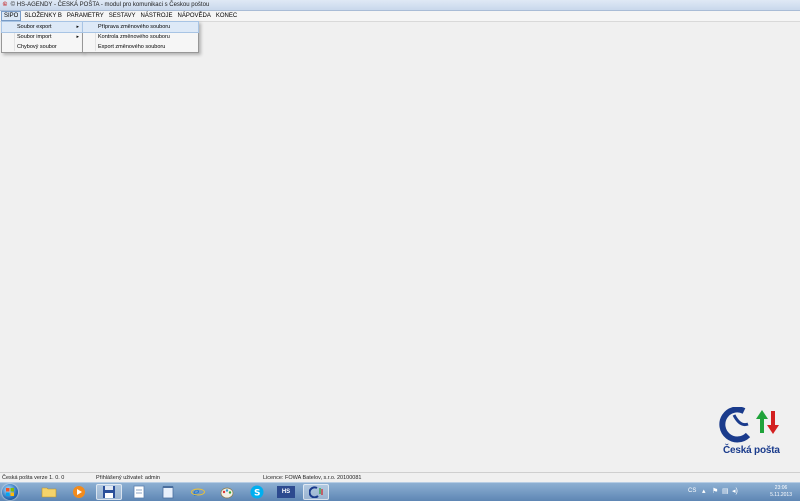 This screenshot has height=501, width=800. I want to click on language-indicator: CS, so click(692, 491).